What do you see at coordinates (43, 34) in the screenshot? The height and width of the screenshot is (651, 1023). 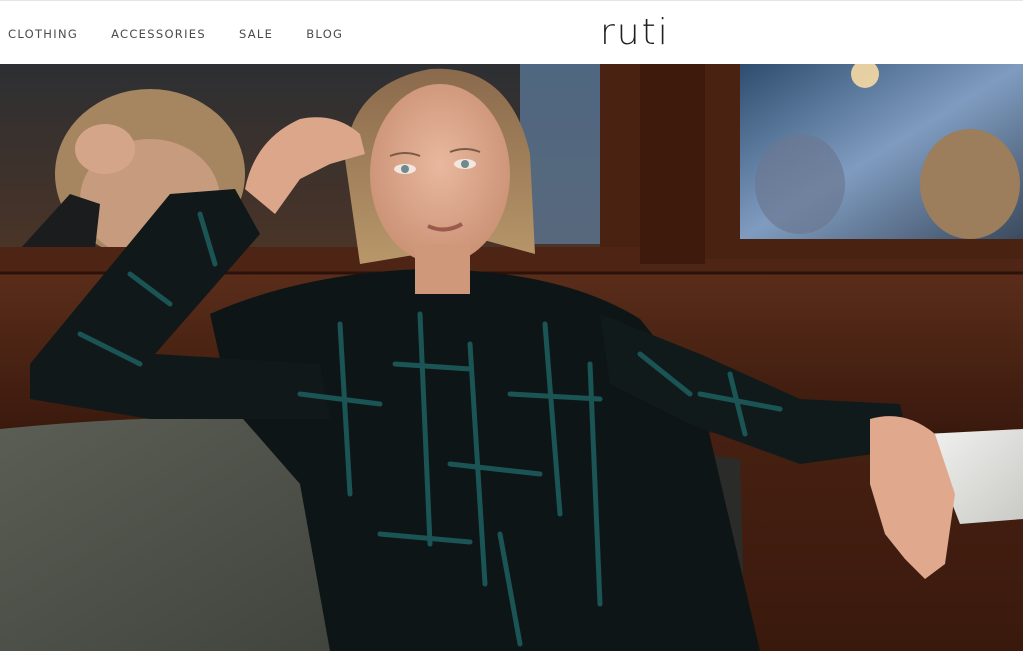 I see `nav-clothing-link: CLOTHING` at bounding box center [43, 34].